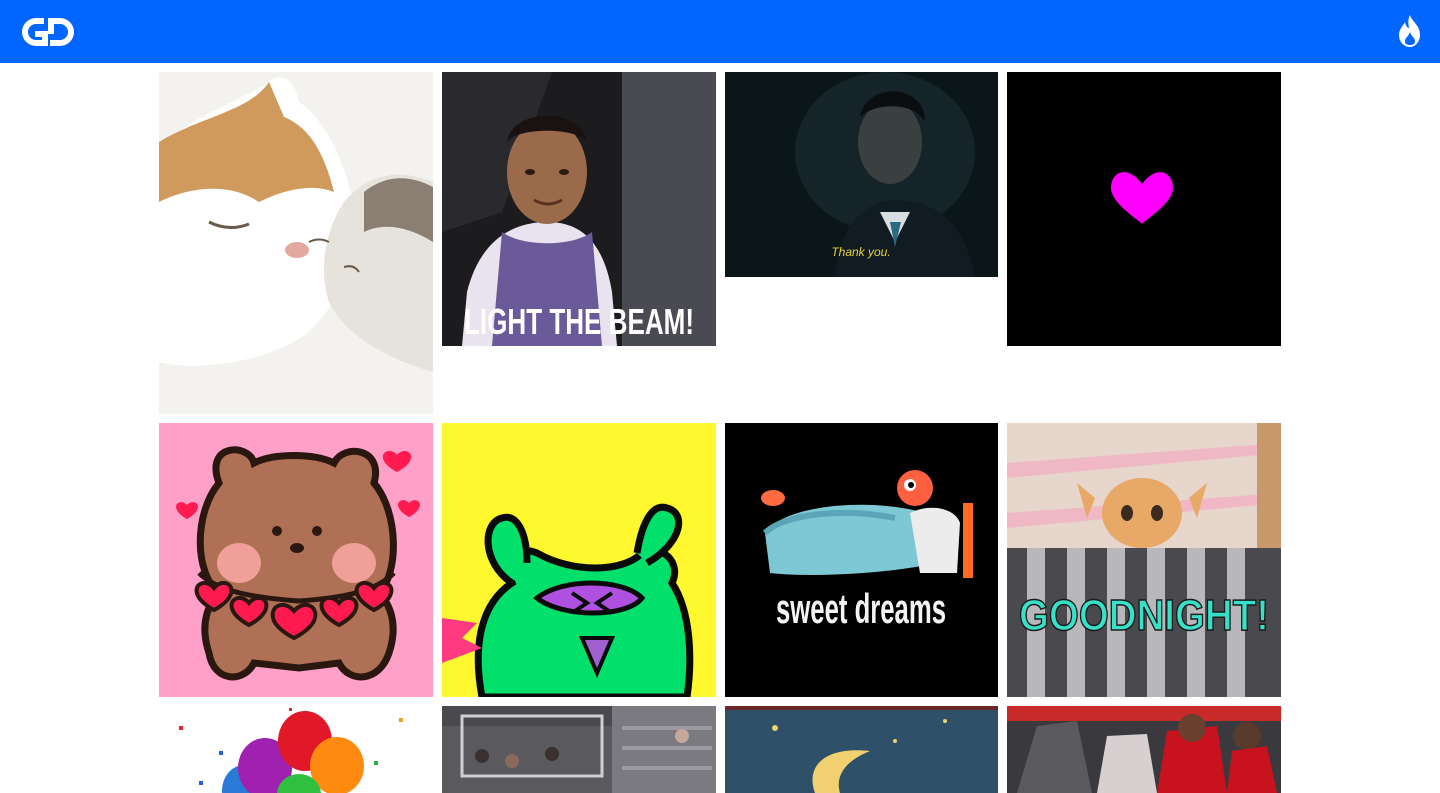 The width and height of the screenshot is (1440, 793). I want to click on gif-tile-green-dinosaur, so click(579, 560).